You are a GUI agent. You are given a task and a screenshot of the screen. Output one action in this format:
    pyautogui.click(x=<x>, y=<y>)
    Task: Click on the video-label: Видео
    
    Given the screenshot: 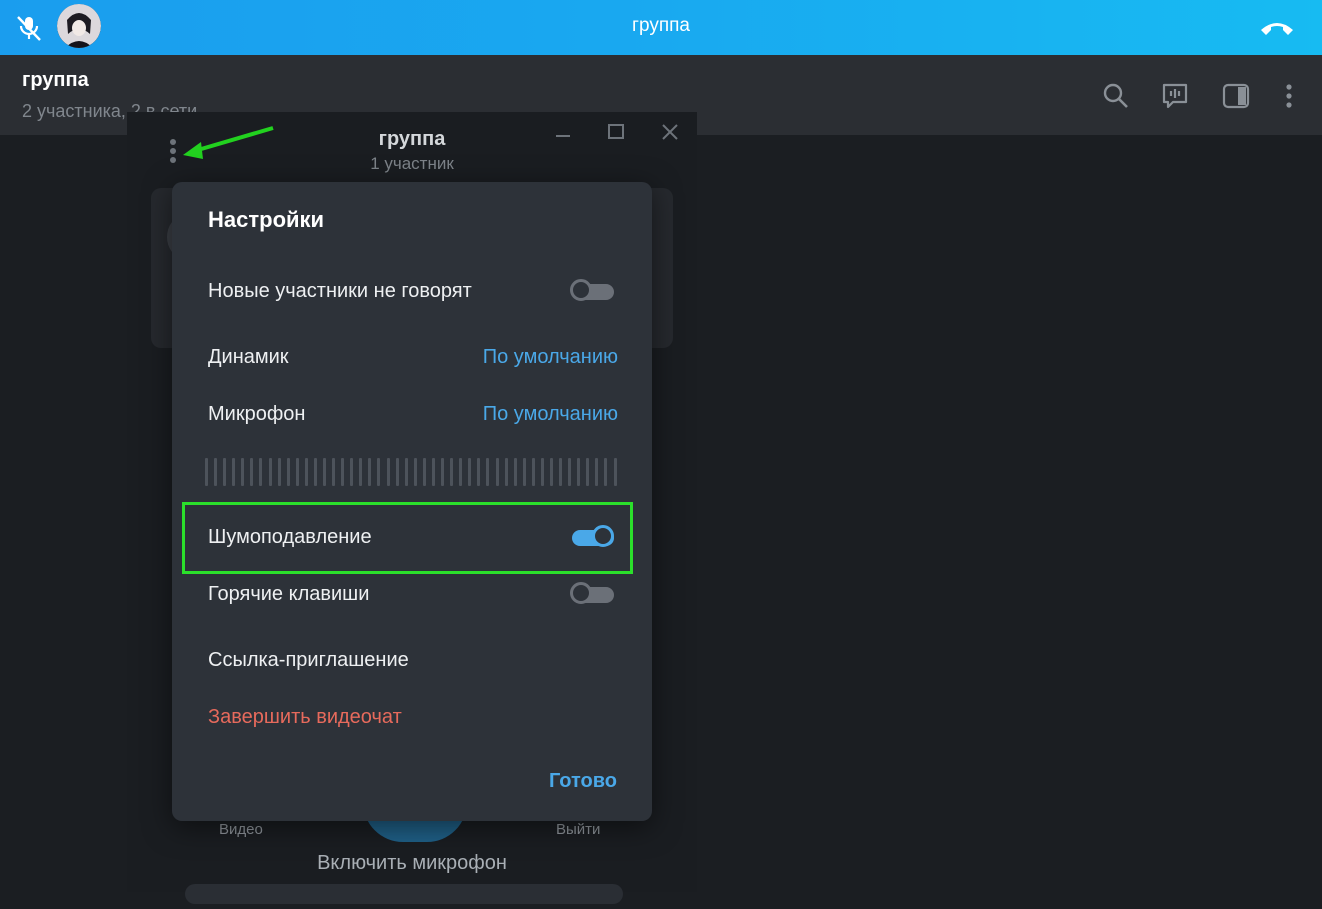 What is the action you would take?
    pyautogui.click(x=241, y=829)
    